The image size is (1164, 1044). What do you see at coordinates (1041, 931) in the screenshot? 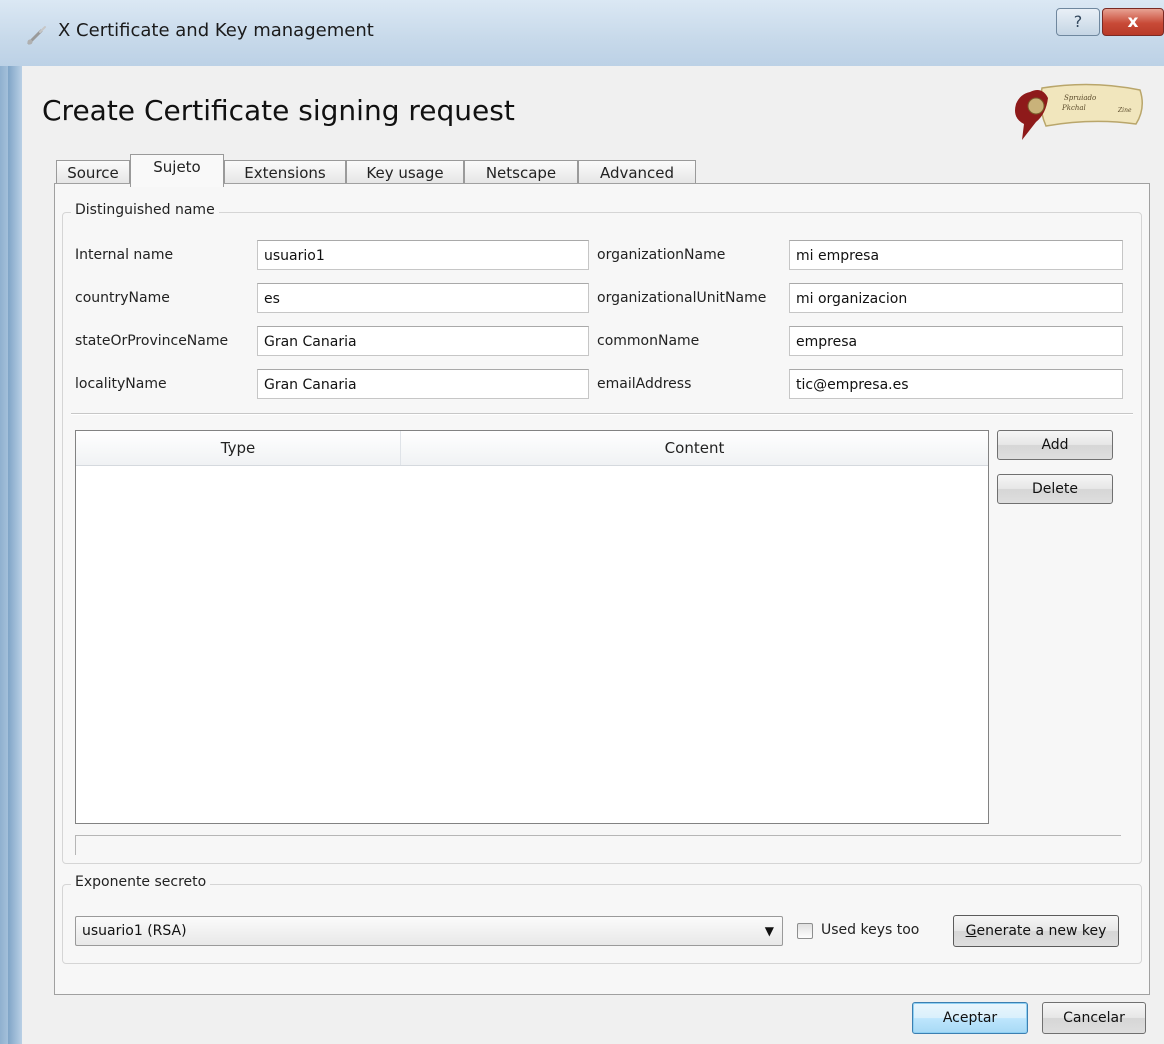
I see `generate-key-label: enerate a new key` at bounding box center [1041, 931].